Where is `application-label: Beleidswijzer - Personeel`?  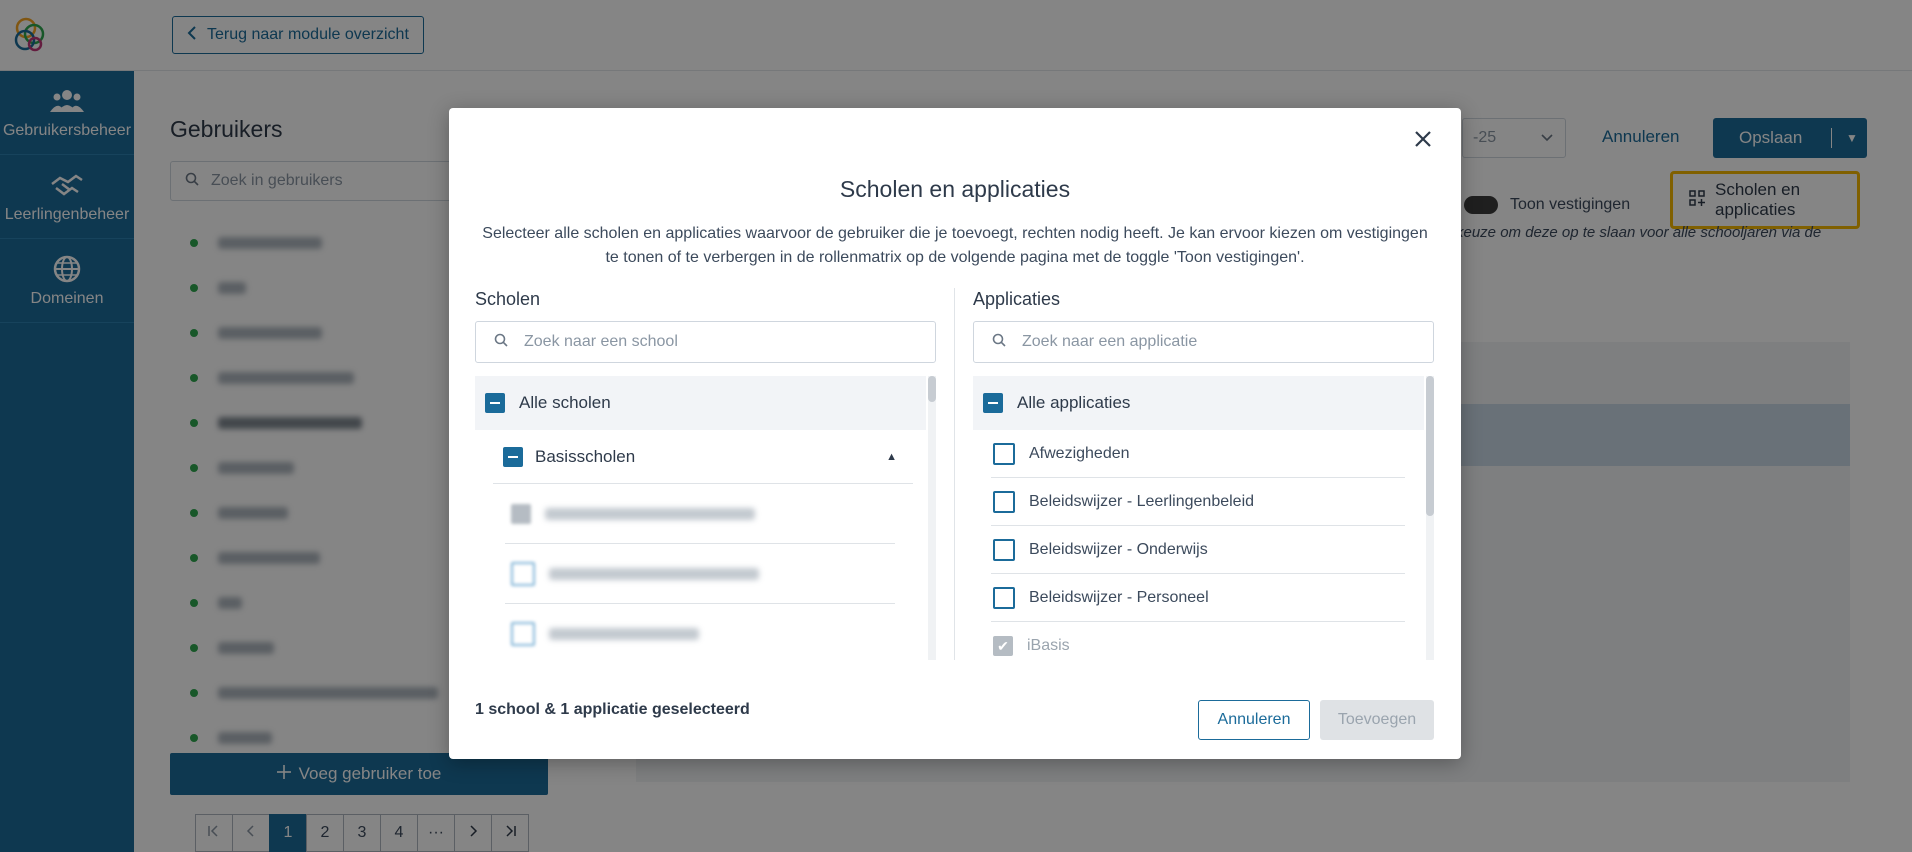 application-label: Beleidswijzer - Personeel is located at coordinates (1119, 597).